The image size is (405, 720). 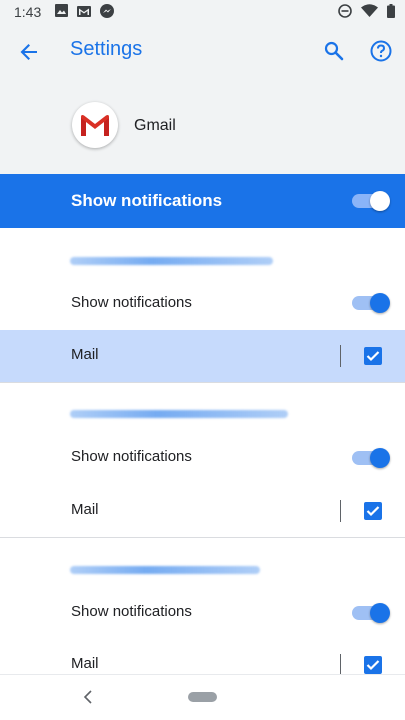 I want to click on account-2-notifications-row: Show notifications, so click(x=202, y=458).